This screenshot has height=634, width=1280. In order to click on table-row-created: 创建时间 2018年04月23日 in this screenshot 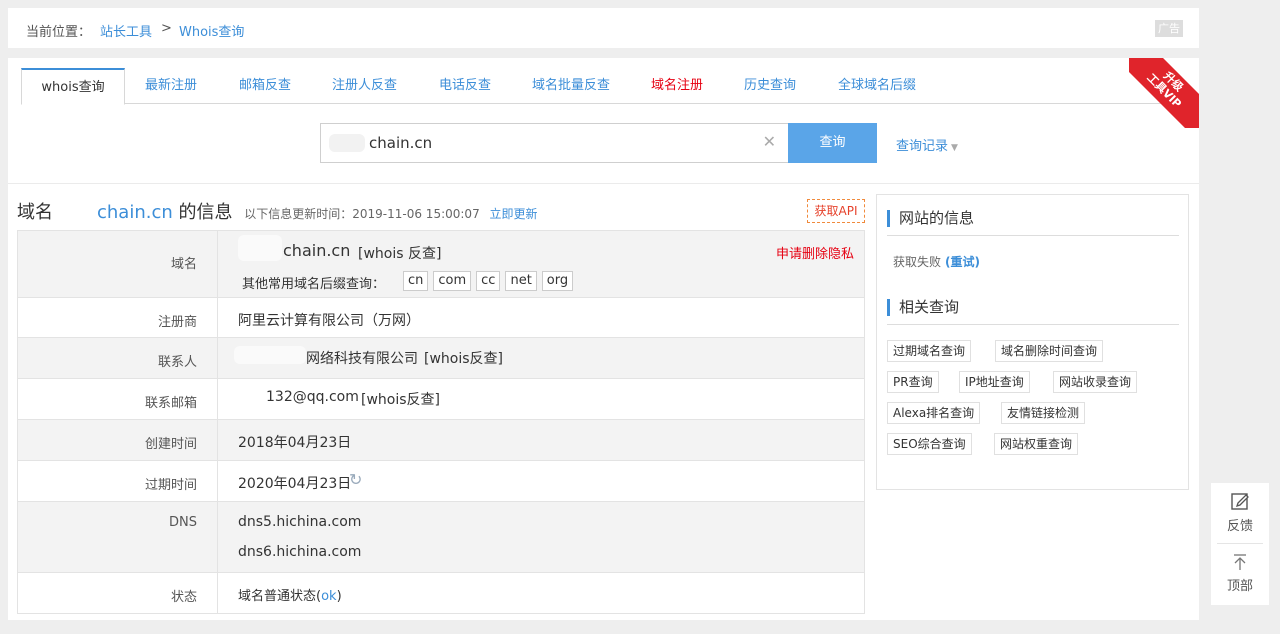, I will do `click(441, 439)`.